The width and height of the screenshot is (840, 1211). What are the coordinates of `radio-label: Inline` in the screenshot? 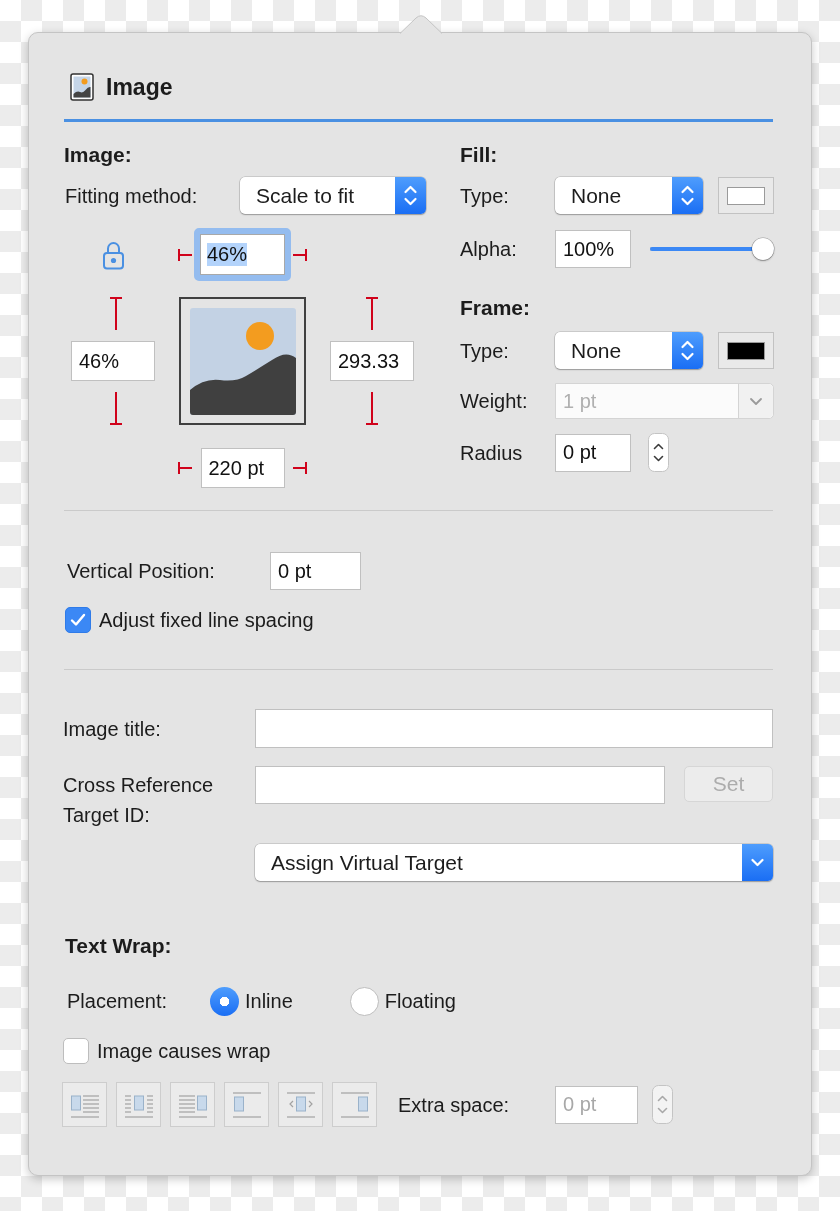 It's located at (269, 1001).